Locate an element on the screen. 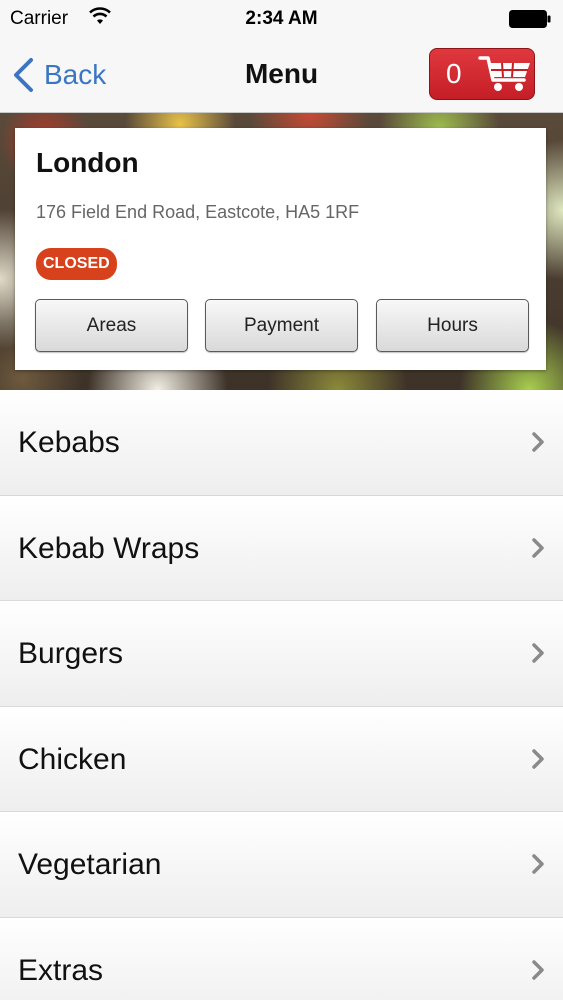 This screenshot has height=1000, width=563. location-name: London is located at coordinates (87, 162).